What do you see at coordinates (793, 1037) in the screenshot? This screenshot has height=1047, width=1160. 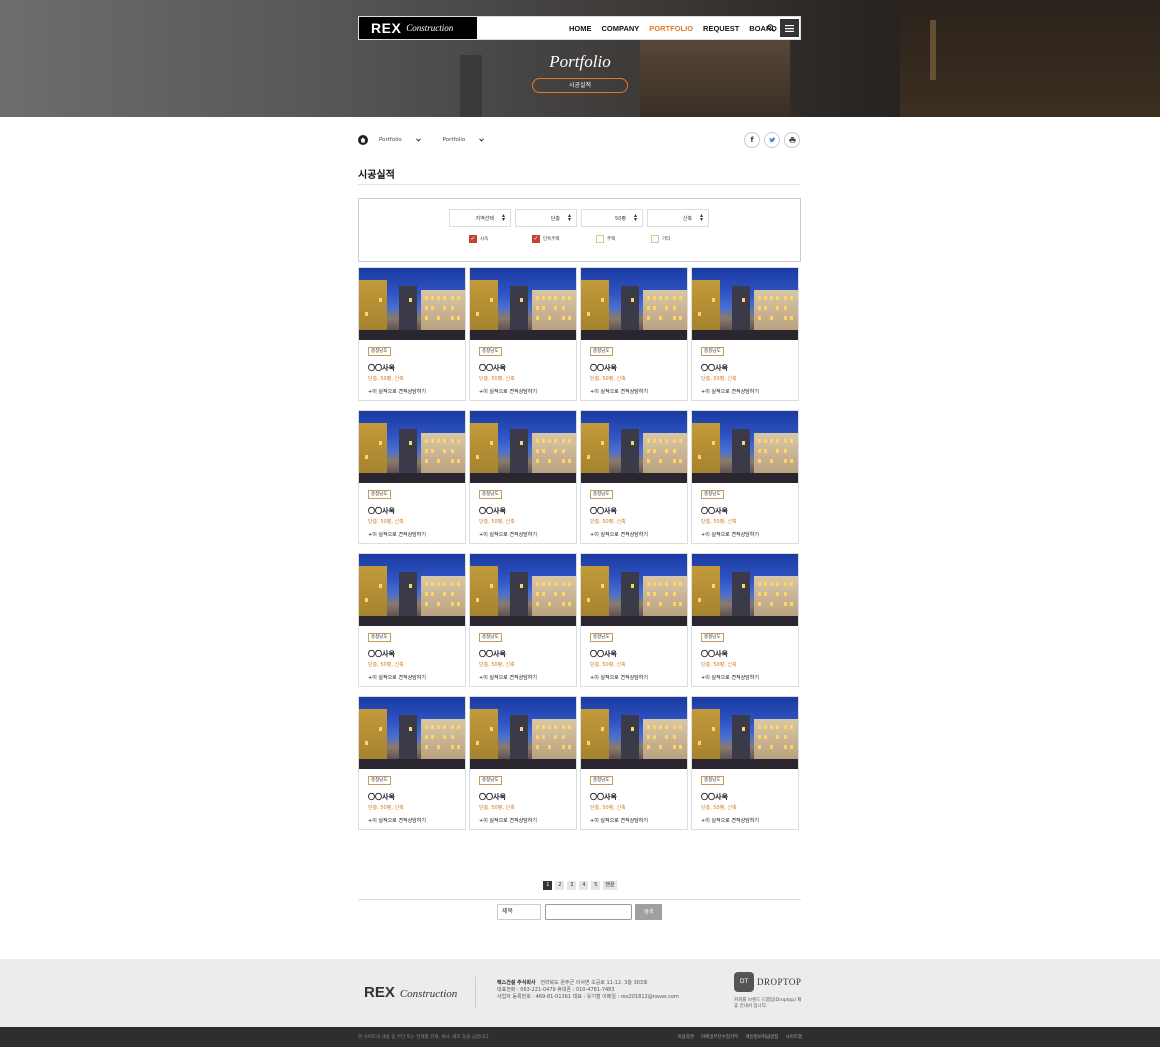 I see `footer-link-sitemap: 사이트맵` at bounding box center [793, 1037].